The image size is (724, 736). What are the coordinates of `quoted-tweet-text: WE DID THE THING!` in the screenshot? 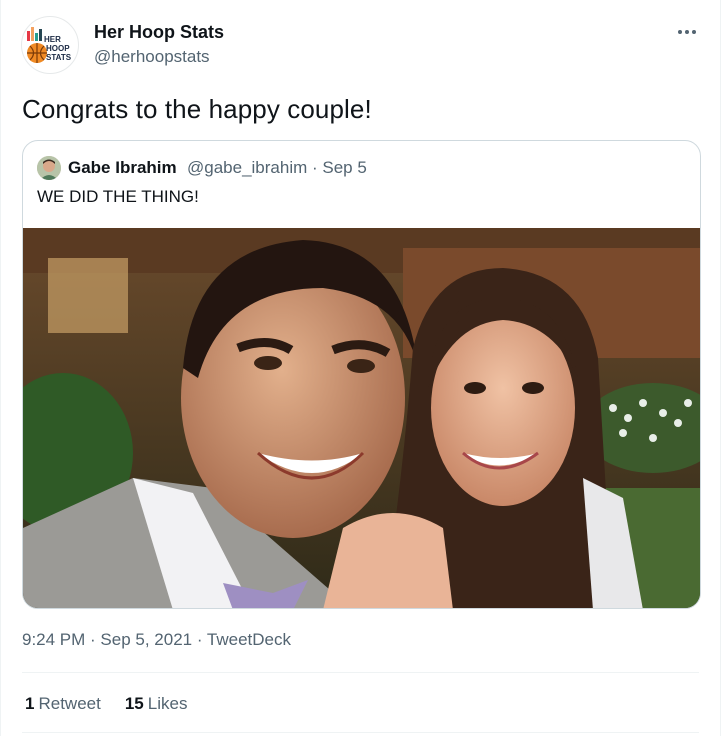 It's located at (118, 196).